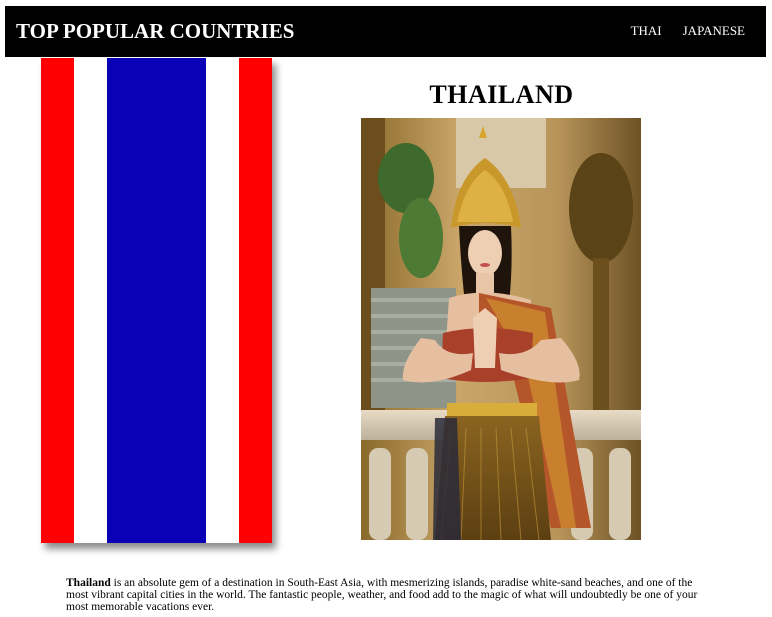 This screenshot has width=772, height=617. I want to click on main-nav: THAI JAPANESE, so click(688, 31).